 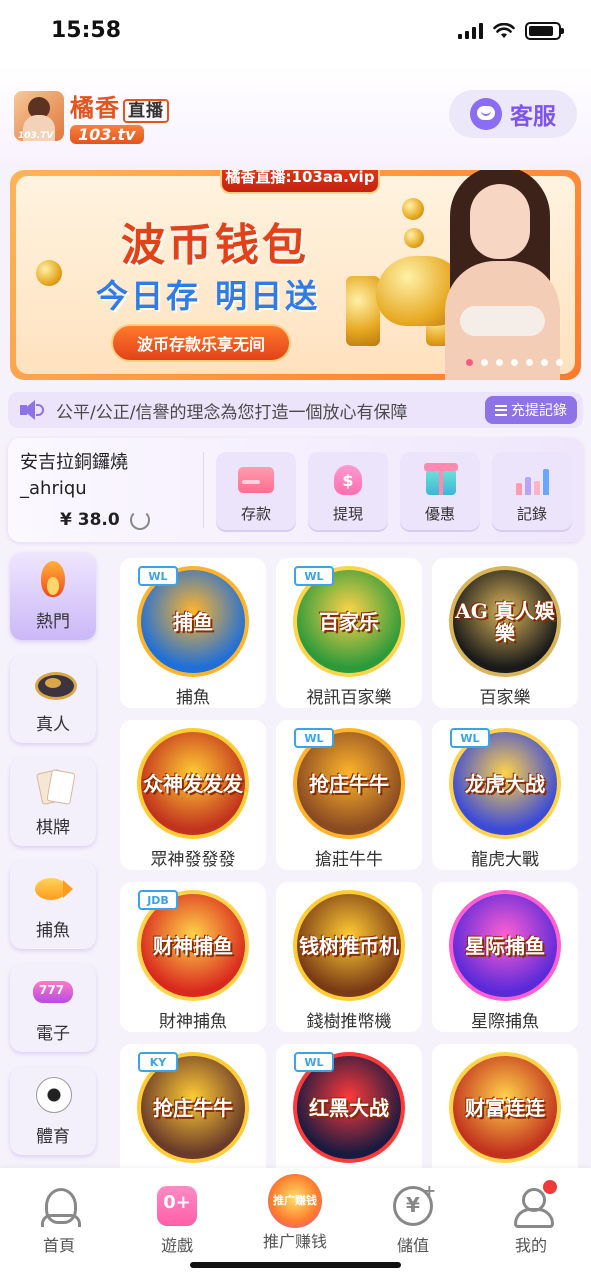 What do you see at coordinates (414, 1203) in the screenshot?
I see `deposit-icon` at bounding box center [414, 1203].